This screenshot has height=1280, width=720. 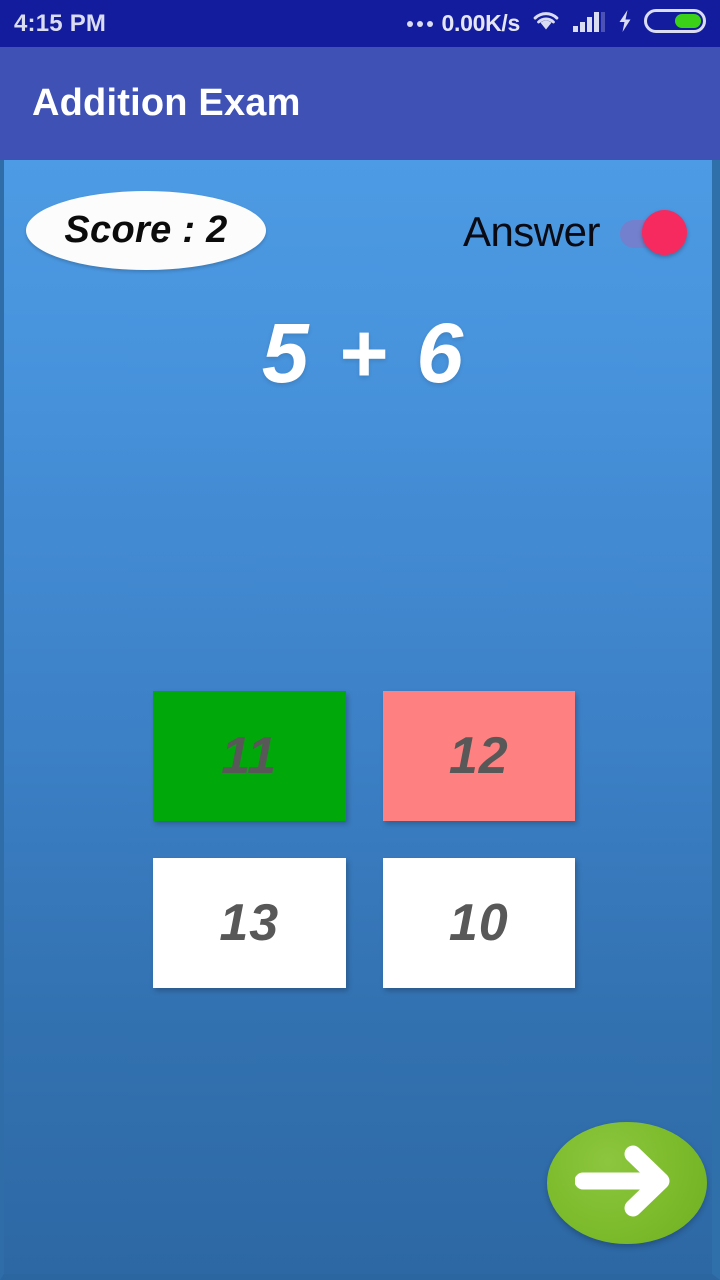 I want to click on arrow-right-icon, so click(x=626, y=1183).